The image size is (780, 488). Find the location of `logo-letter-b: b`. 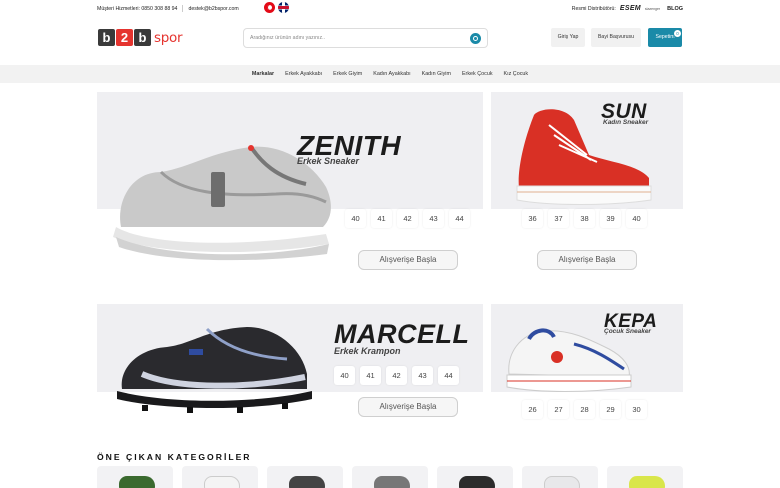

logo-letter-b: b is located at coordinates (106, 37).